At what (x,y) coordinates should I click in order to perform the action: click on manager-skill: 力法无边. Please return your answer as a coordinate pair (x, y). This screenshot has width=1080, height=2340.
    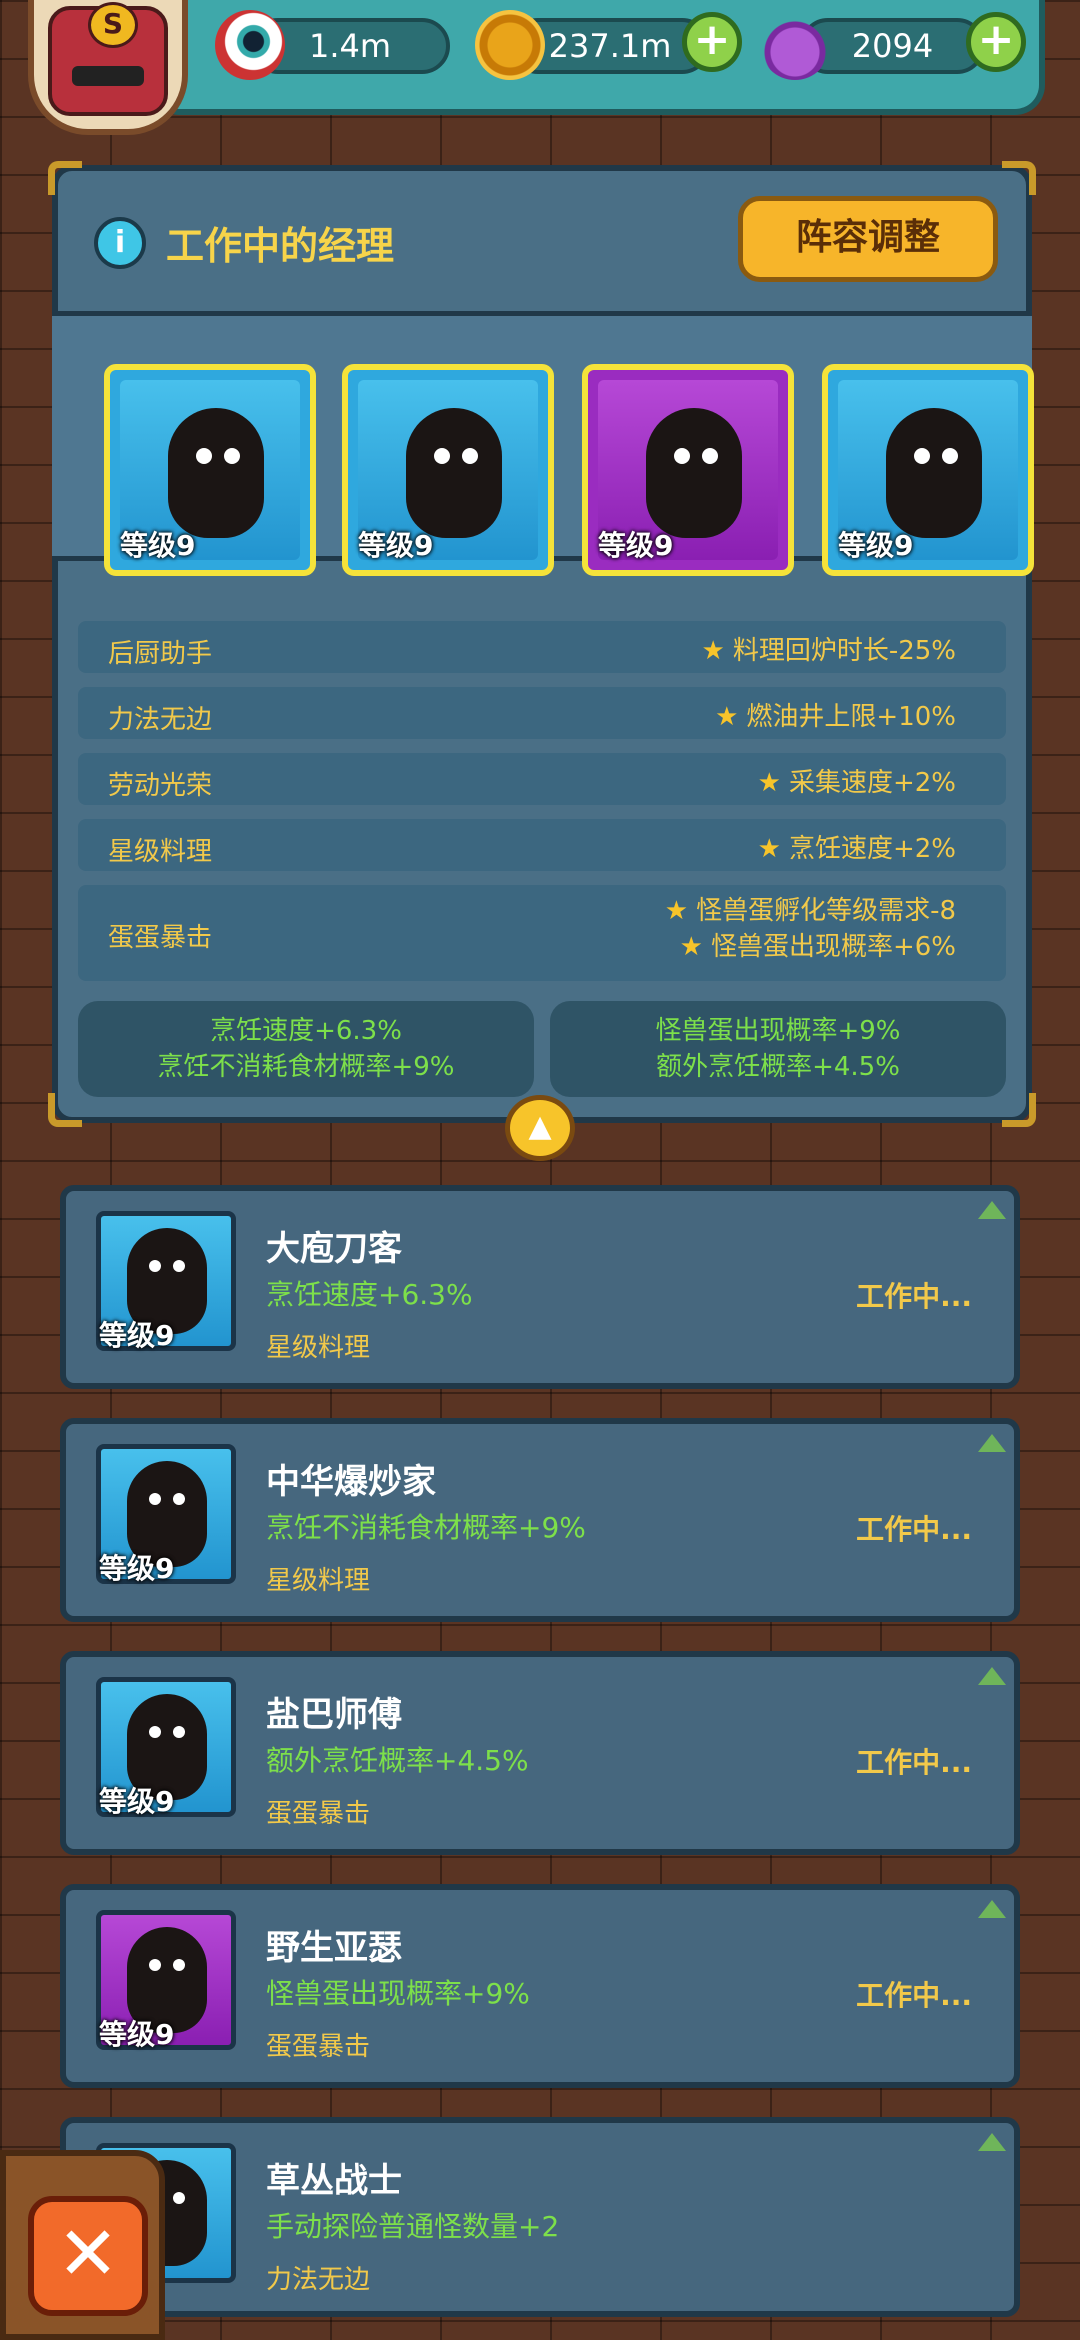
    Looking at the image, I should click on (318, 2280).